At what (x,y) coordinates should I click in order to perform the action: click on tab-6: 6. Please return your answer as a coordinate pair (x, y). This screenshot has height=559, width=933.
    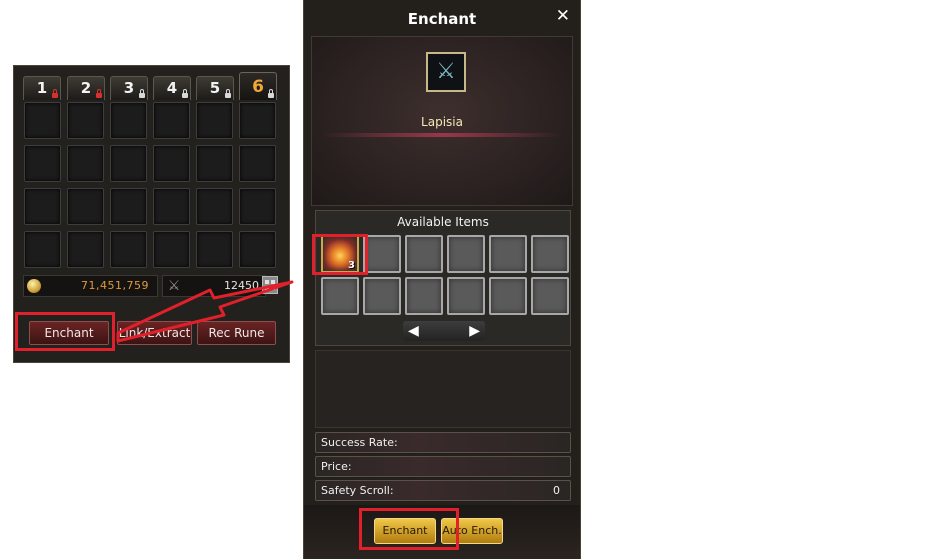
    Looking at the image, I should click on (258, 86).